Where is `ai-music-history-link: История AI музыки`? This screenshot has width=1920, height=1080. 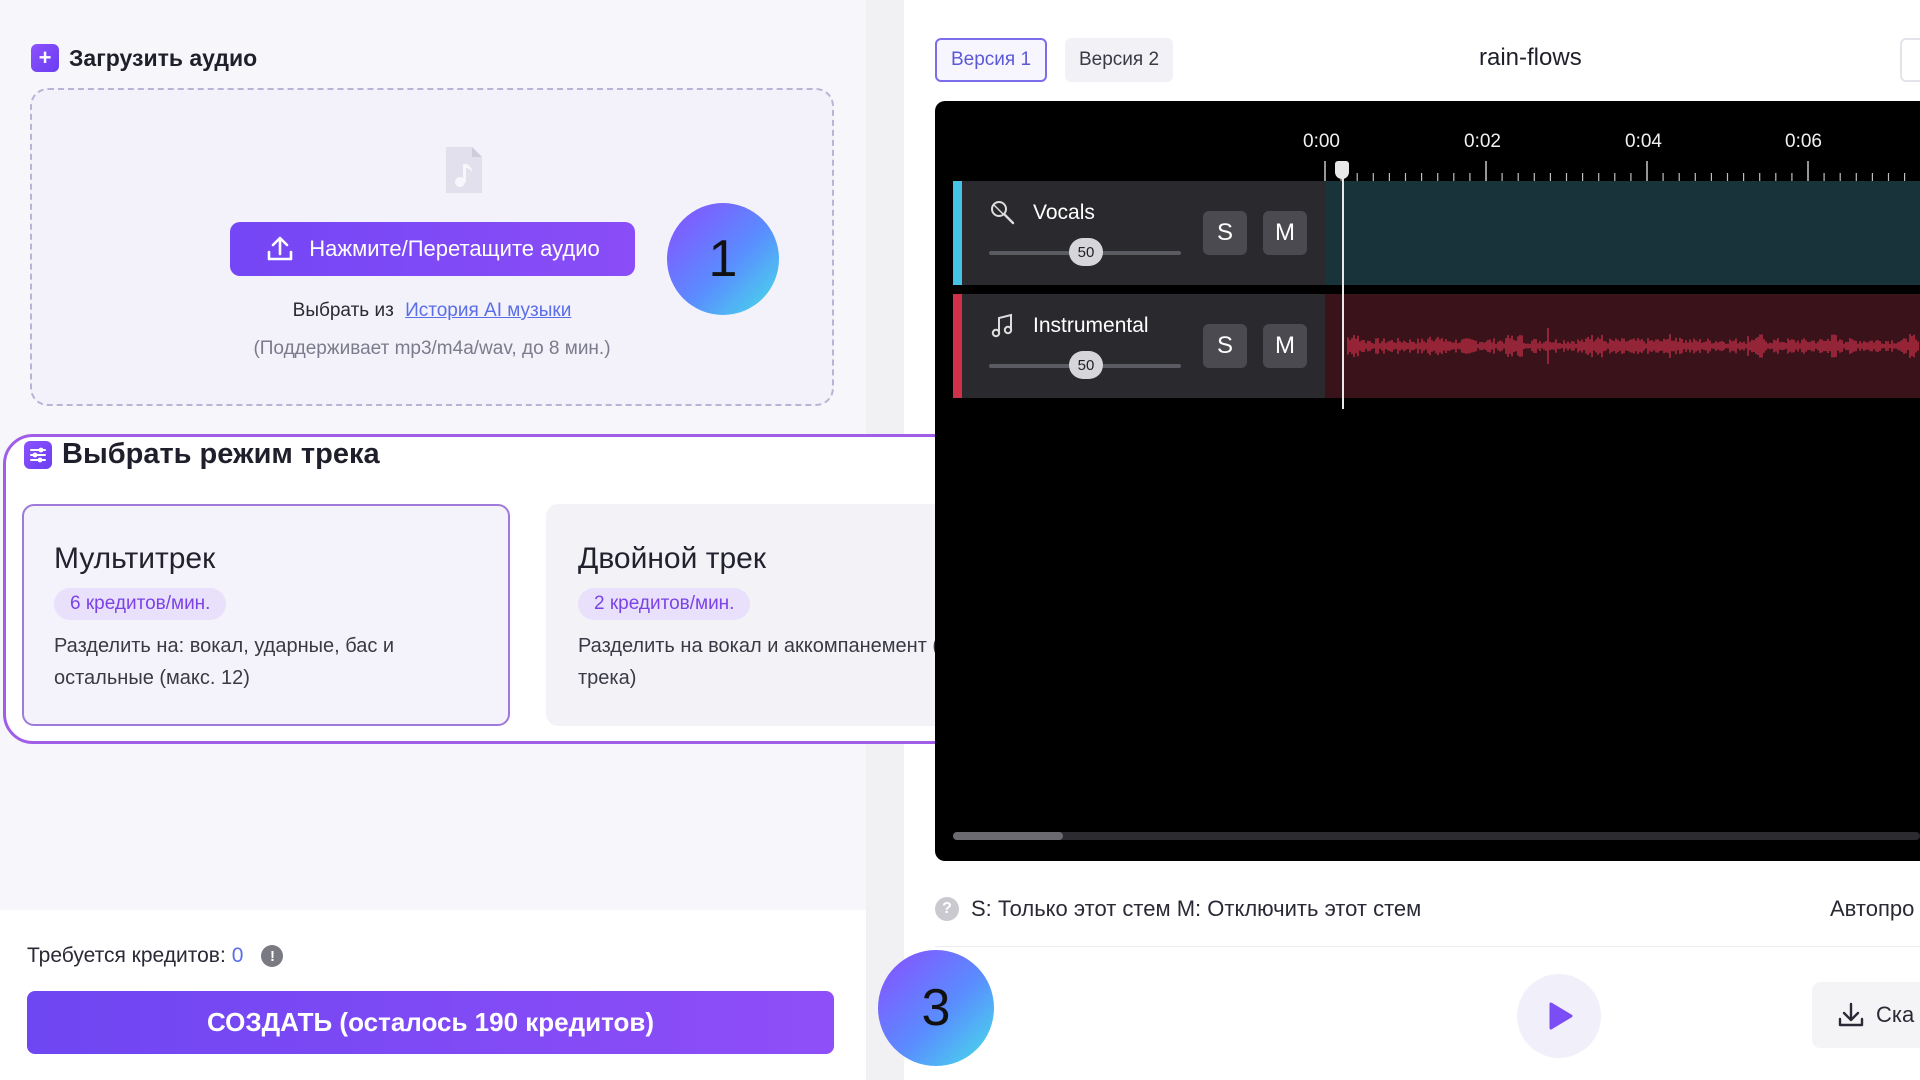
ai-music-history-link: История AI музыки is located at coordinates (488, 310).